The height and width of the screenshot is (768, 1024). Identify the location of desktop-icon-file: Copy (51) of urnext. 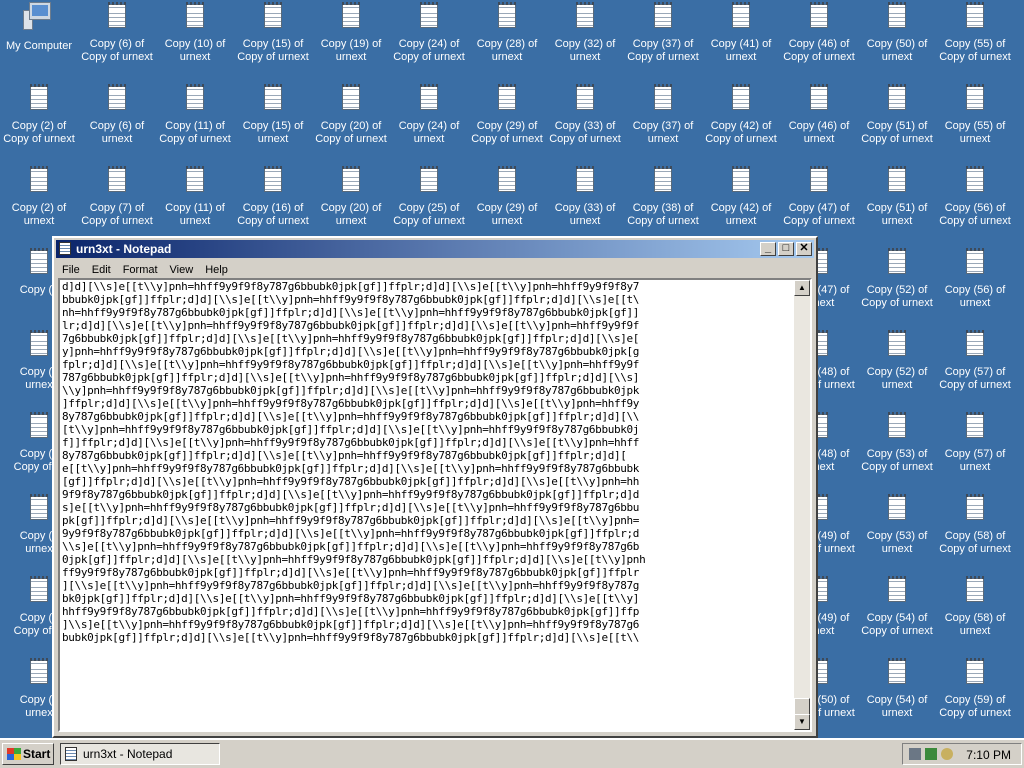
(897, 204).